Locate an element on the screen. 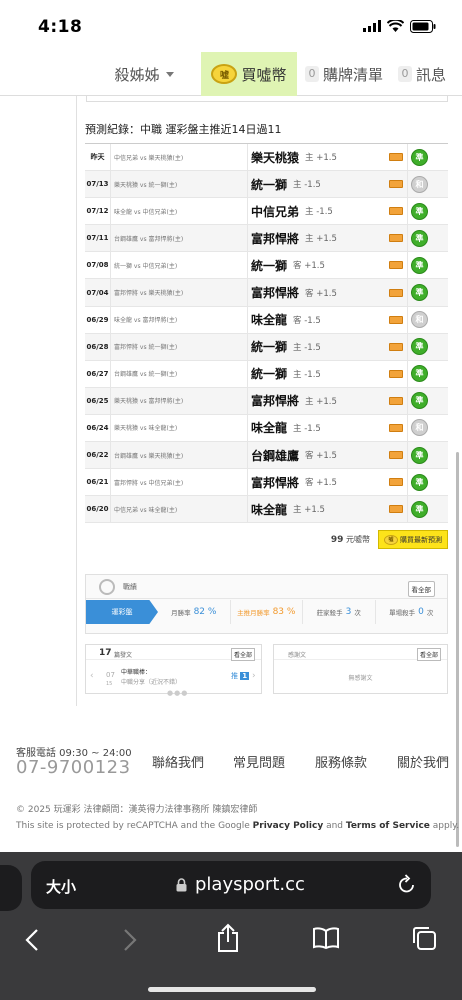  row-match: 富邦悍將 vs 中信兄弟(主) is located at coordinates (178, 482).